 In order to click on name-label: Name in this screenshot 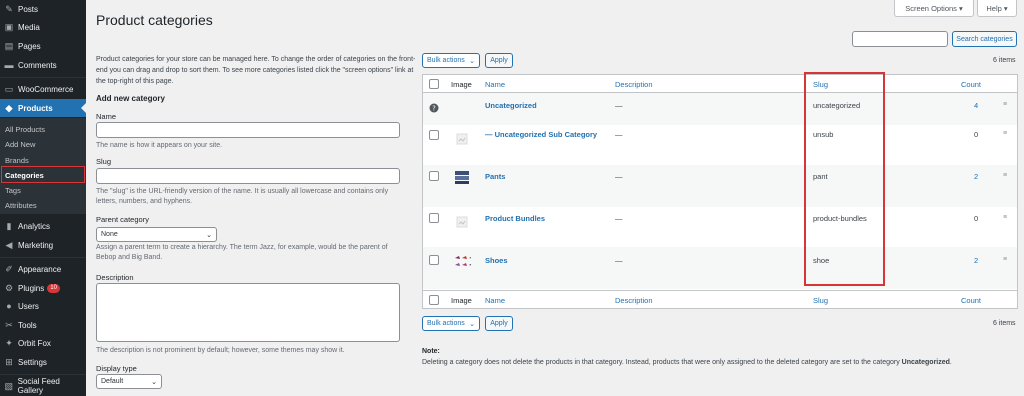, I will do `click(106, 116)`.